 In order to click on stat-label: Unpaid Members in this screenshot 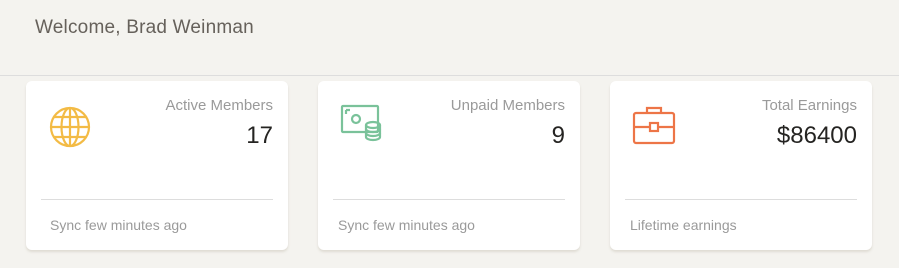, I will do `click(507, 105)`.